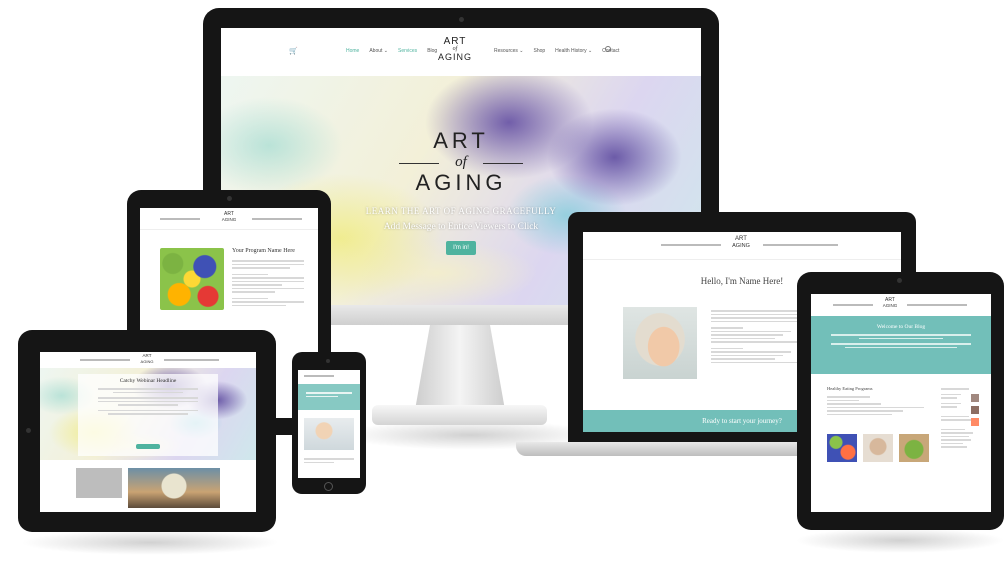  What do you see at coordinates (352, 51) in the screenshot?
I see `nav-home: Home` at bounding box center [352, 51].